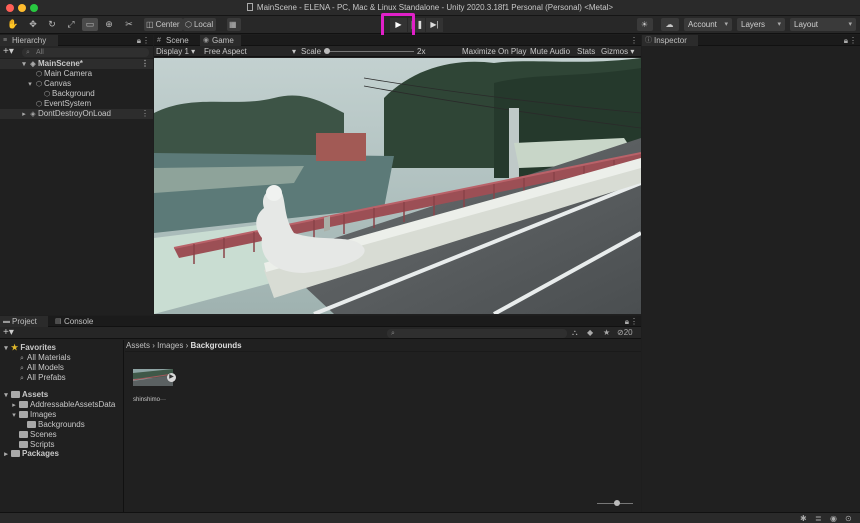 The width and height of the screenshot is (860, 523). Describe the element at coordinates (670, 40) in the screenshot. I see `tab-inspector: ⓘ Inspector` at that location.